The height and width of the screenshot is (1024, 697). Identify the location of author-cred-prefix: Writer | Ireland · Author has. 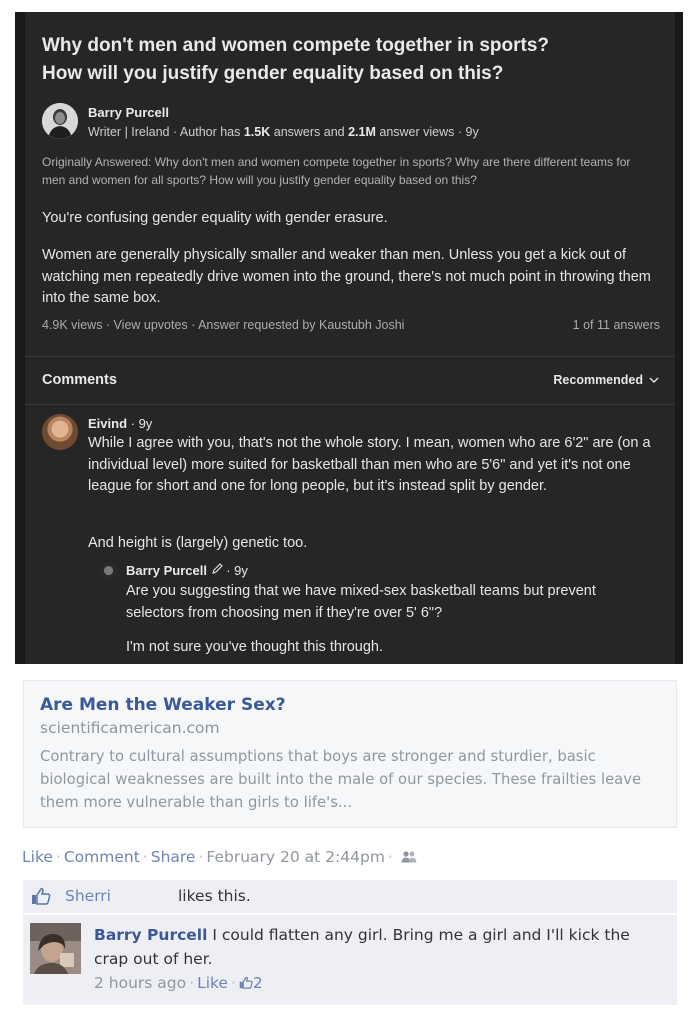
(166, 132).